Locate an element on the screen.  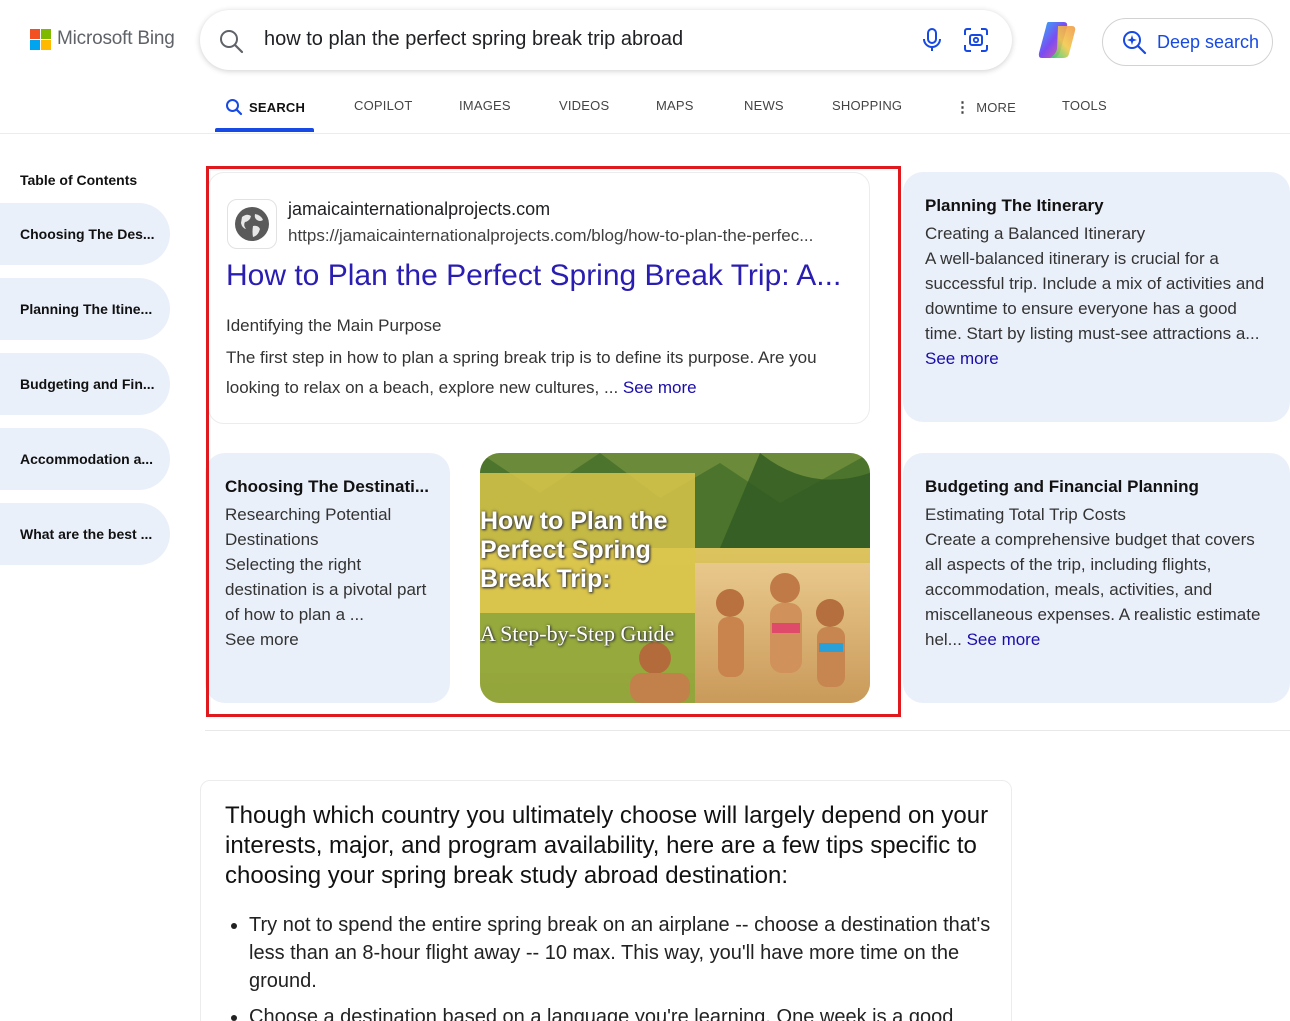
tab-tools: TOOLS is located at coordinates (1084, 105).